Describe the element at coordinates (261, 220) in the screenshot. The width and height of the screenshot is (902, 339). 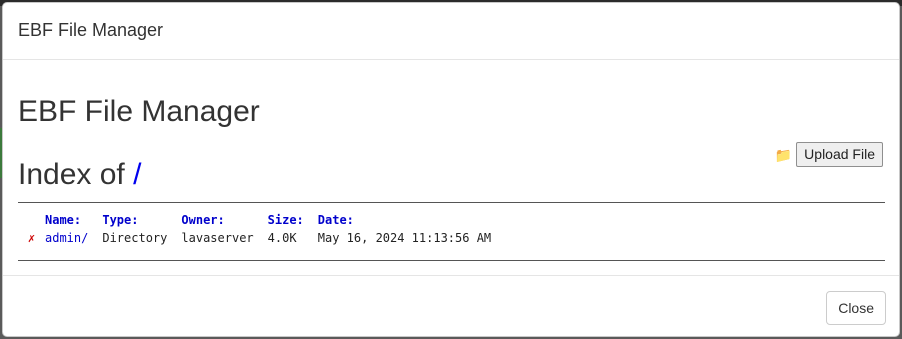
I see `listing-header-row: Name: Type: Owner: Size: Date:` at that location.